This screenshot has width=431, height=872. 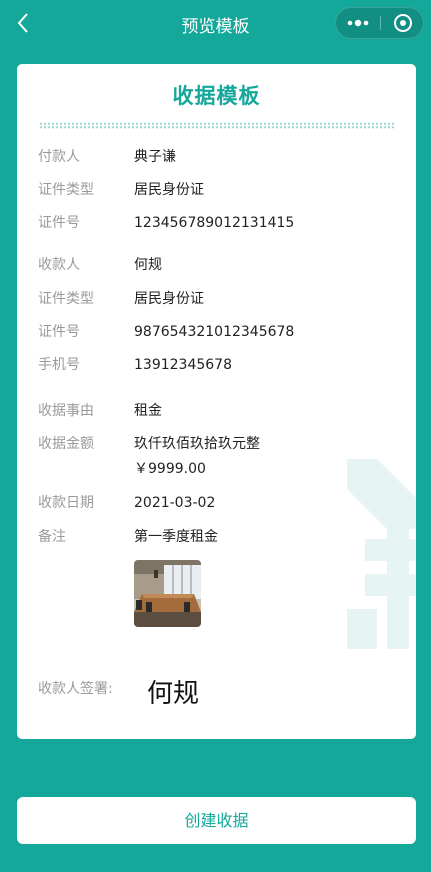 I want to click on date-label: 收款日期, so click(x=66, y=503).